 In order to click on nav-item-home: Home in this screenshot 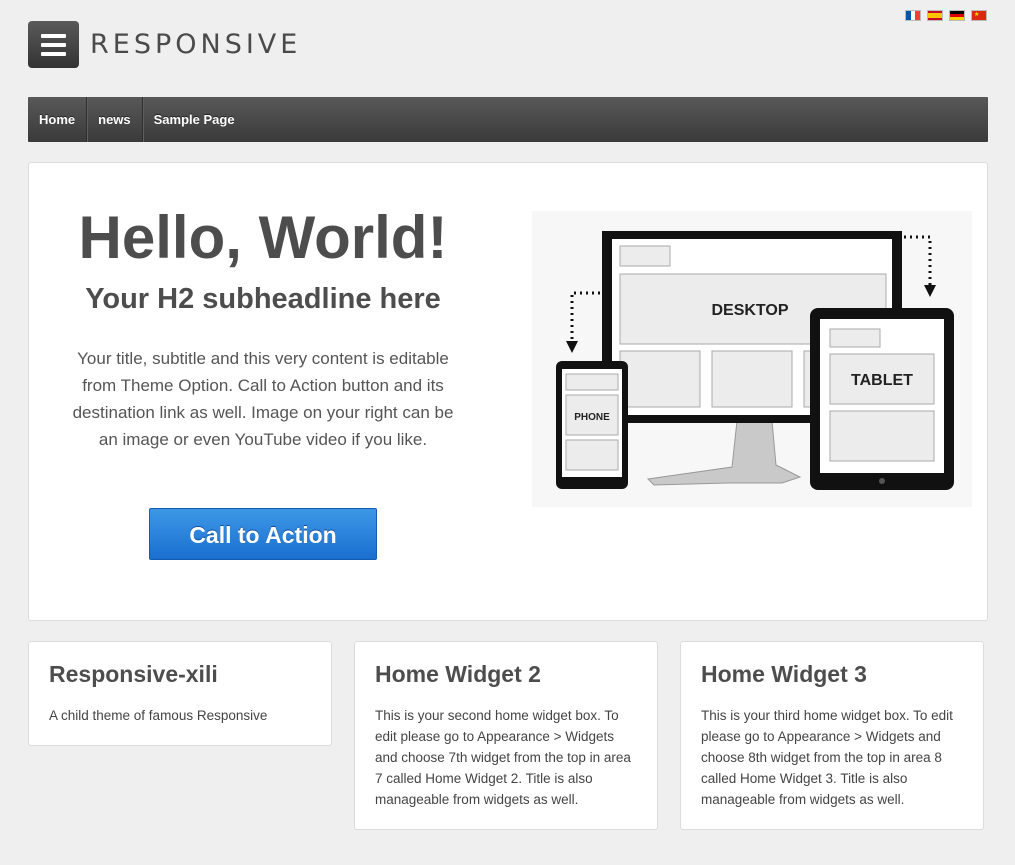, I will do `click(58, 119)`.